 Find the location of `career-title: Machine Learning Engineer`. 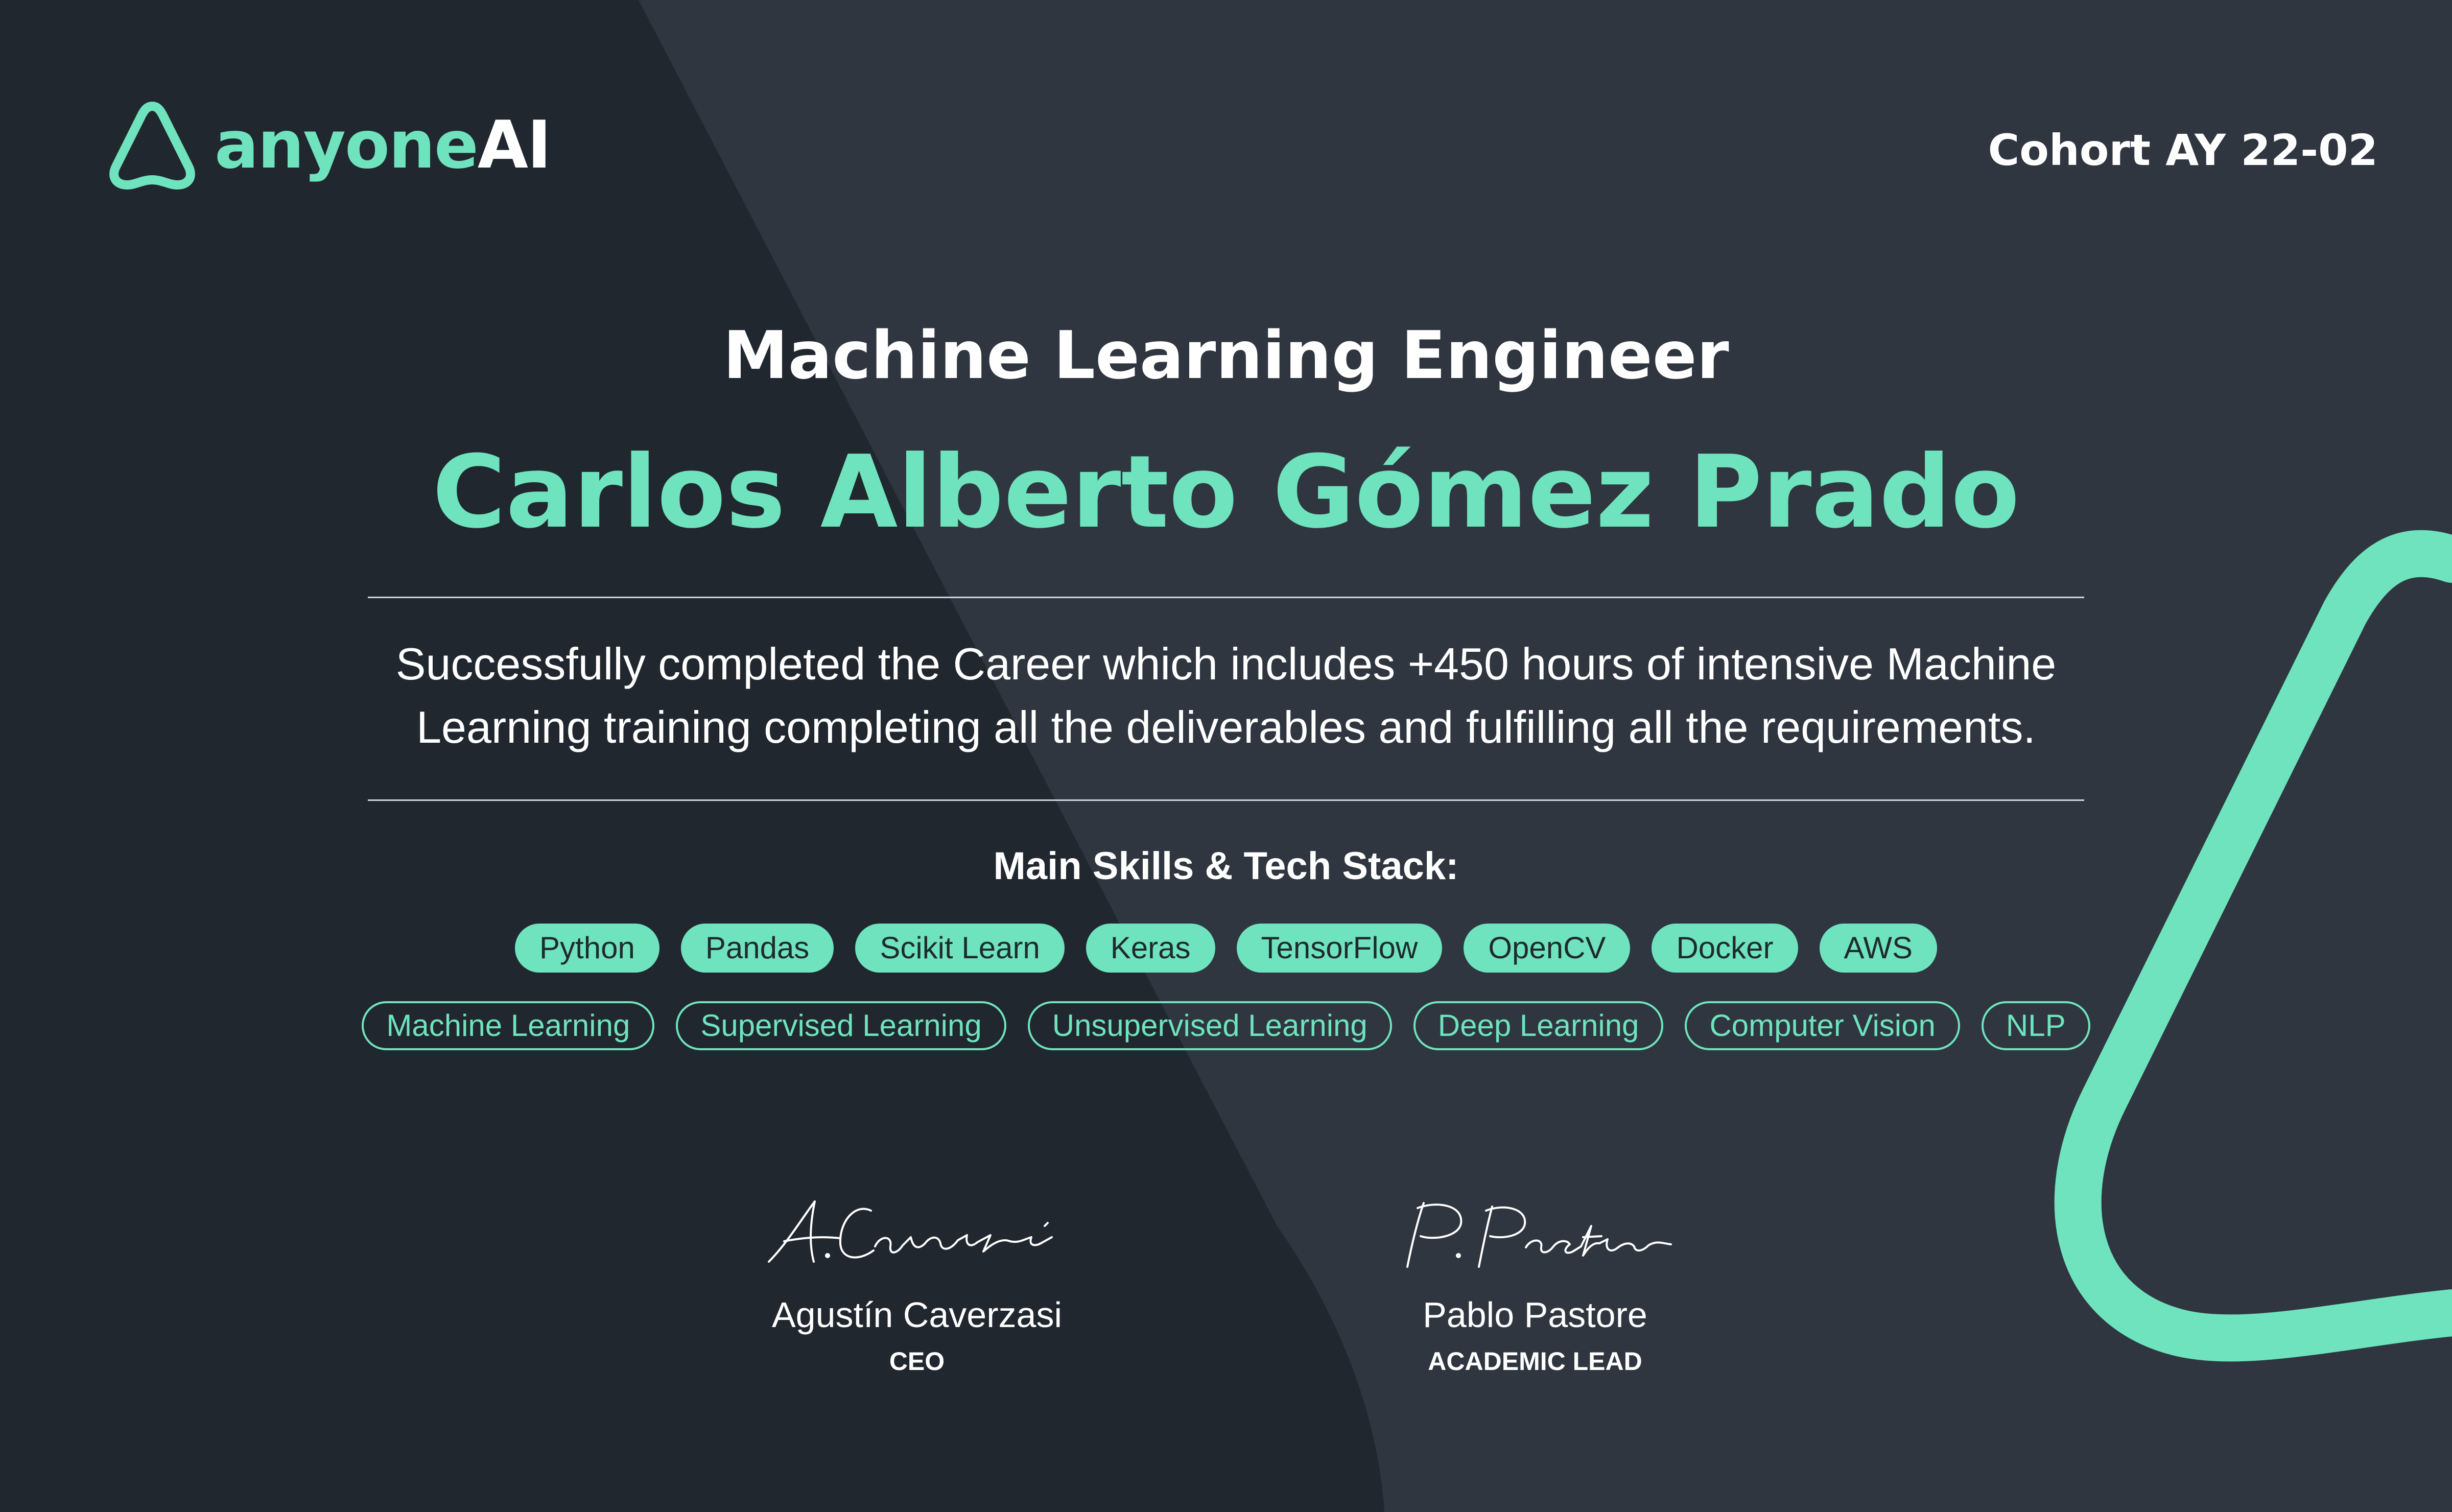

career-title: Machine Learning Engineer is located at coordinates (1226, 356).